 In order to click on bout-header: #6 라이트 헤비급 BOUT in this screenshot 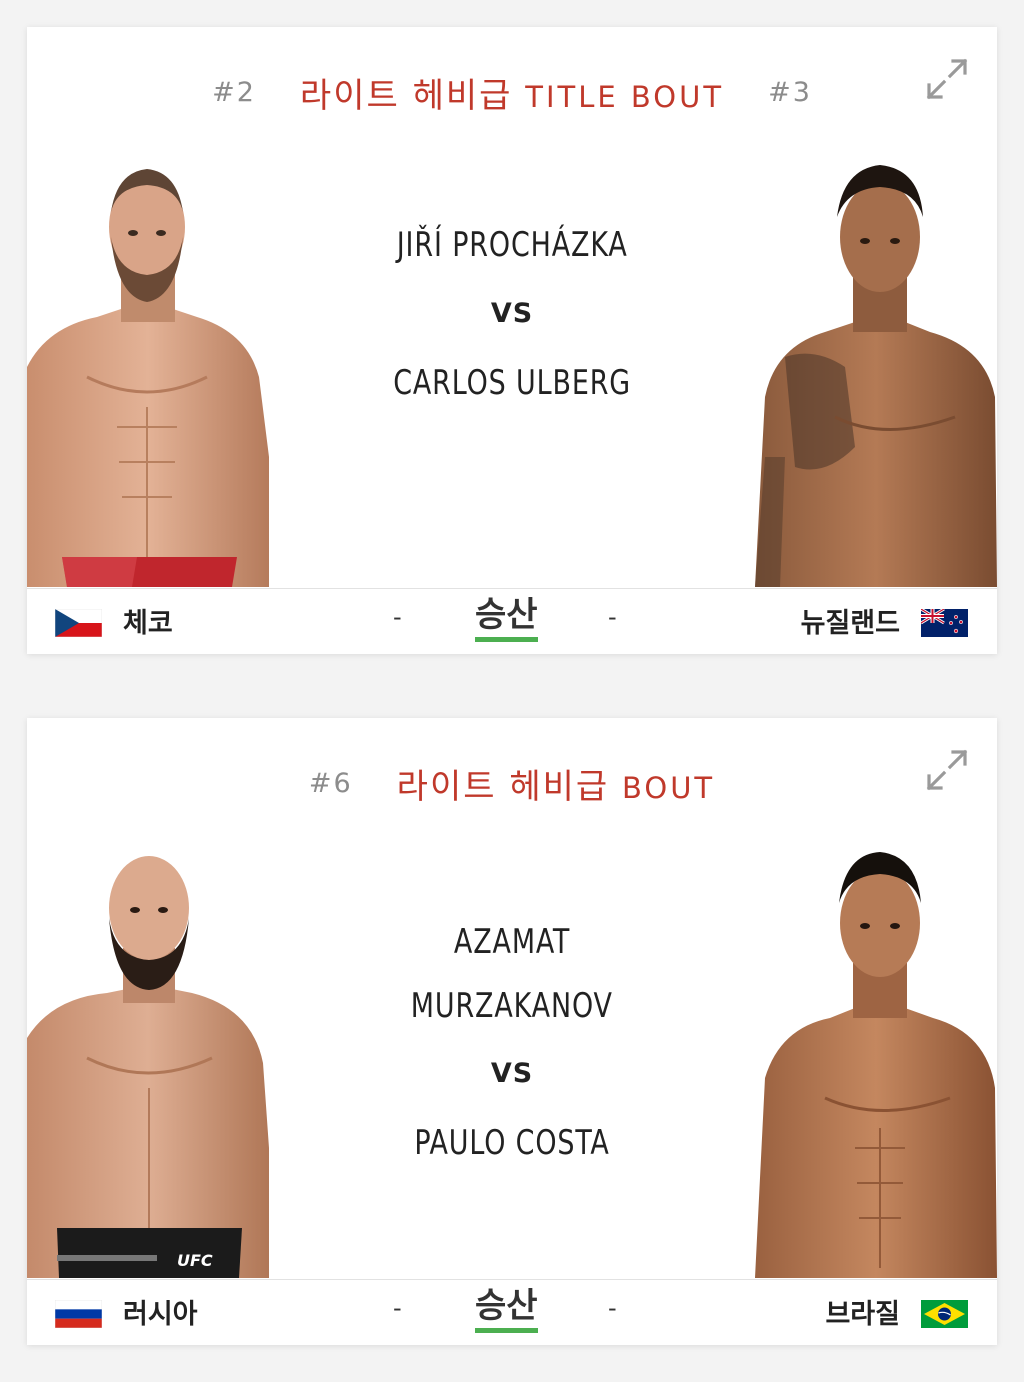, I will do `click(512, 783)`.